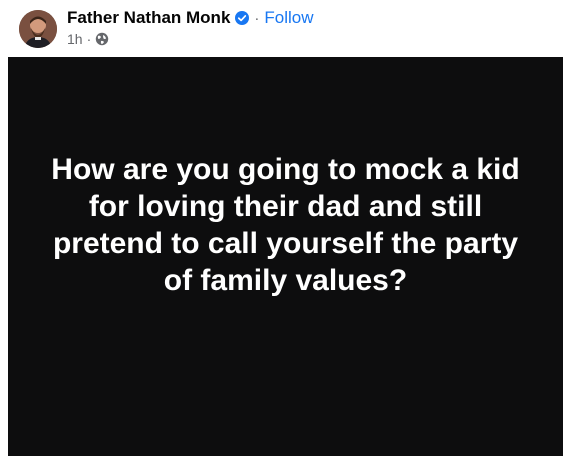 The height and width of the screenshot is (456, 563). I want to click on author-row: Father Nathan Monk · Follow, so click(190, 18).